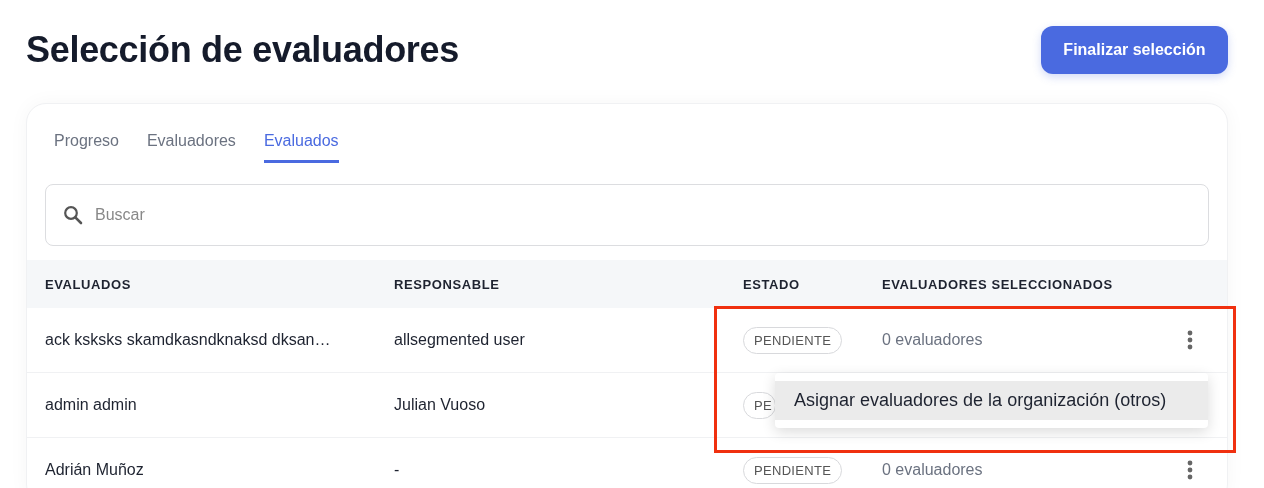  I want to click on table-cell-text: admin admin, so click(91, 405).